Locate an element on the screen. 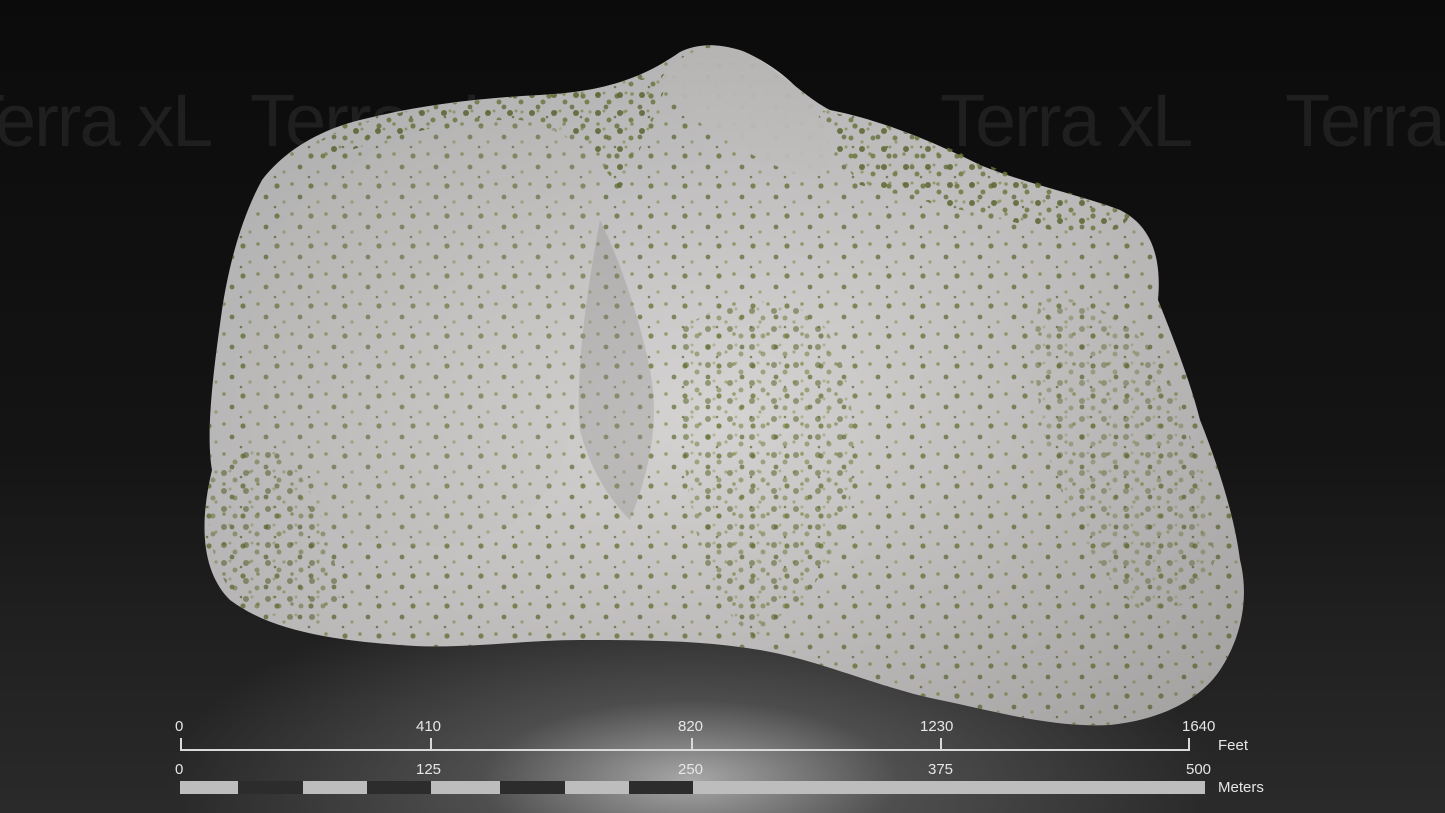 Image resolution: width=1445 pixels, height=813 pixels. feet-scale-line is located at coordinates (685, 750).